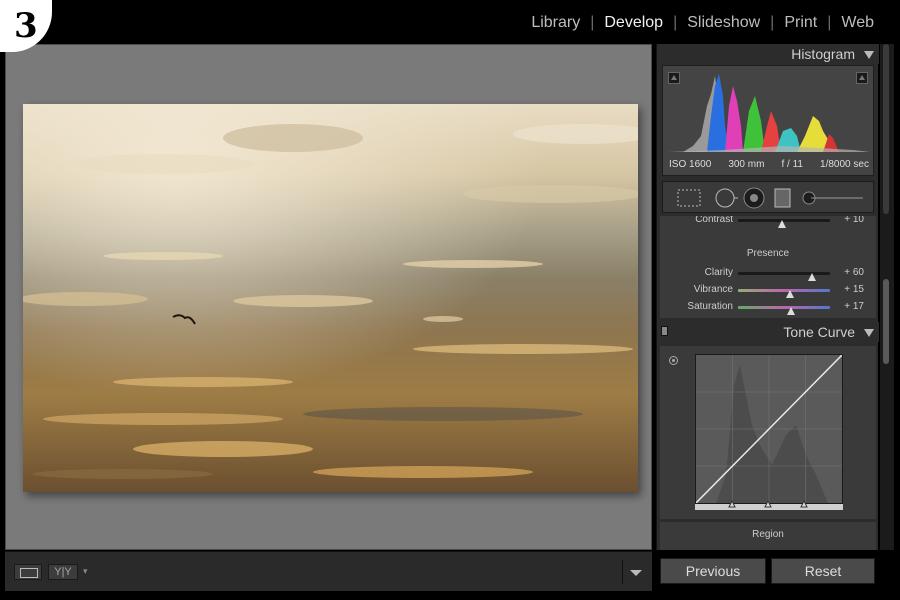  What do you see at coordinates (769, 164) in the screenshot?
I see `exif-info: ISO 1600 300 mm f / 11 1/8000 sec` at bounding box center [769, 164].